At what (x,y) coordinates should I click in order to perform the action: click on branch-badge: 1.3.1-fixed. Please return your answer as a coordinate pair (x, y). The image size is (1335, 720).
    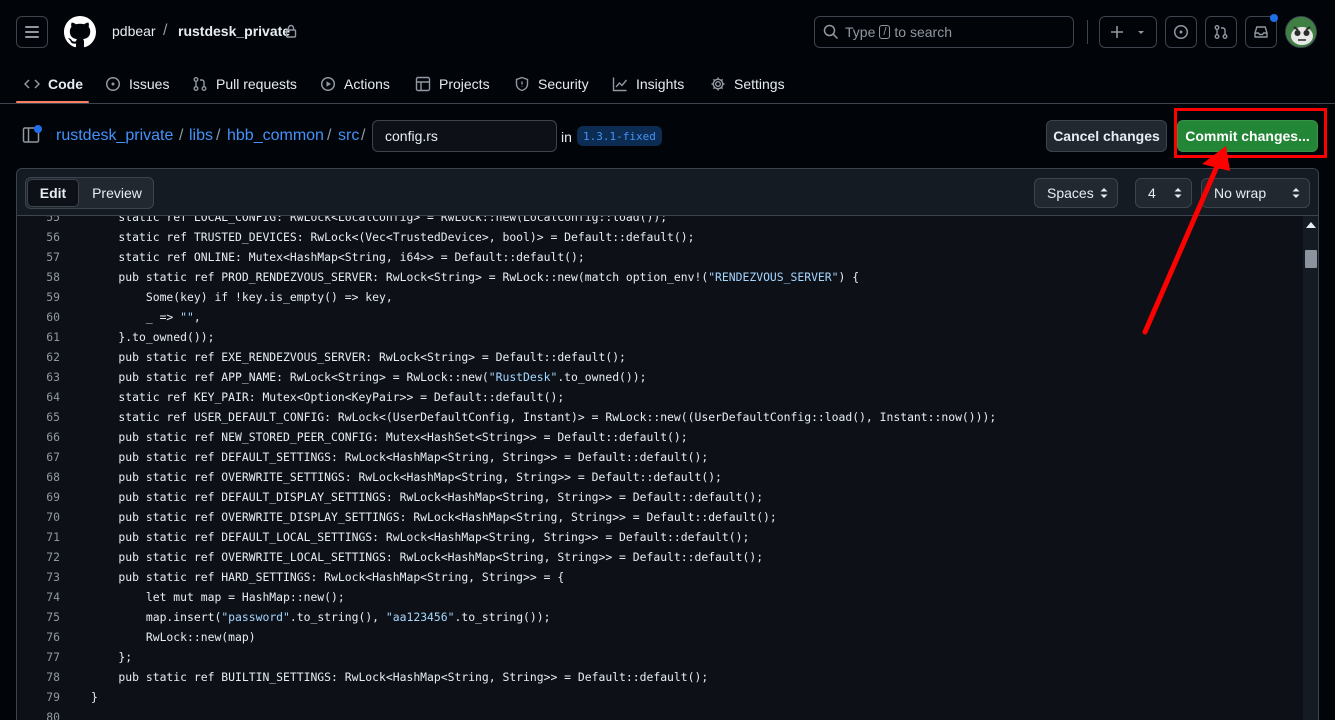
    Looking at the image, I should click on (619, 136).